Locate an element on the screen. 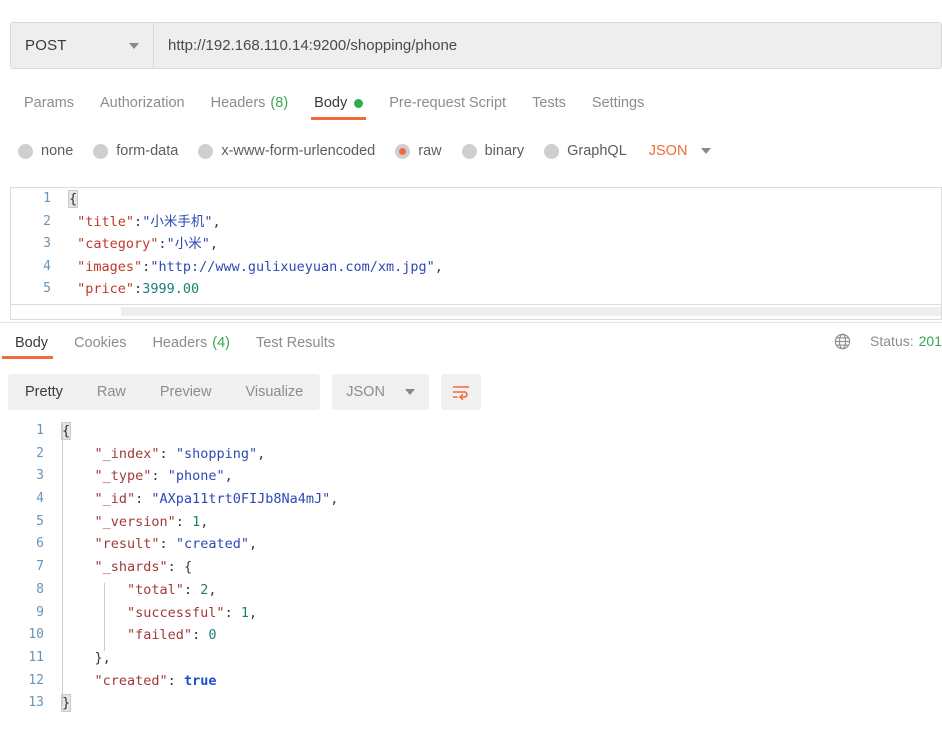  response-status-area: Status: 201 is located at coordinates (887, 341).